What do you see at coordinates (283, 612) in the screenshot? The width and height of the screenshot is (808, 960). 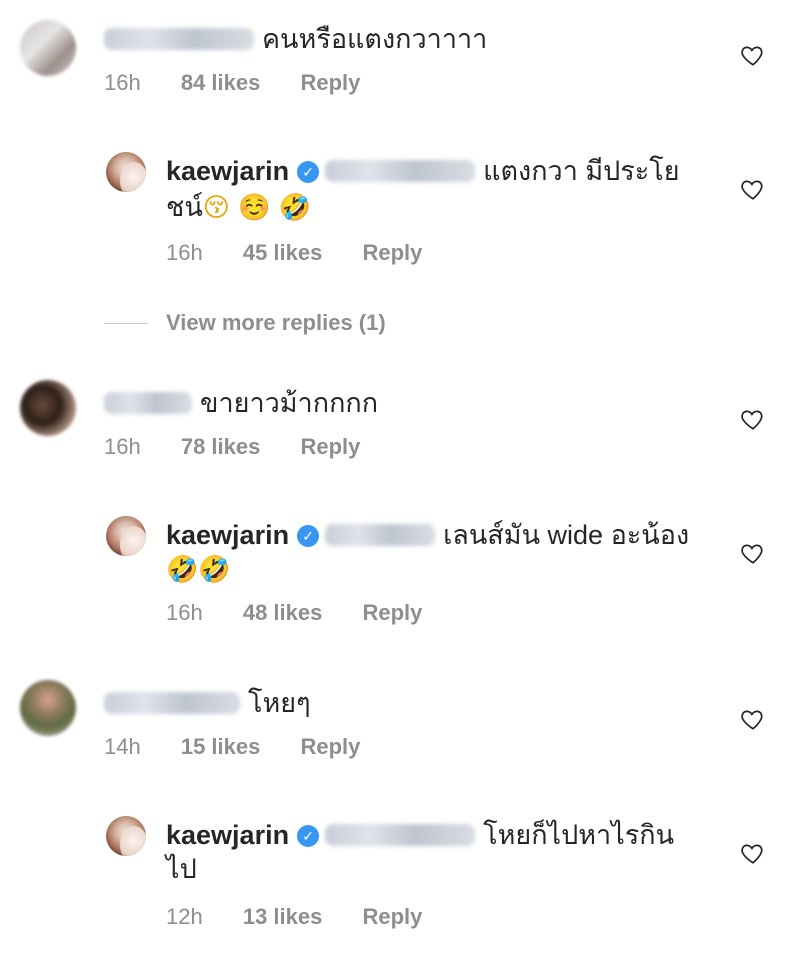 I see `likes-count: 48 likes` at bounding box center [283, 612].